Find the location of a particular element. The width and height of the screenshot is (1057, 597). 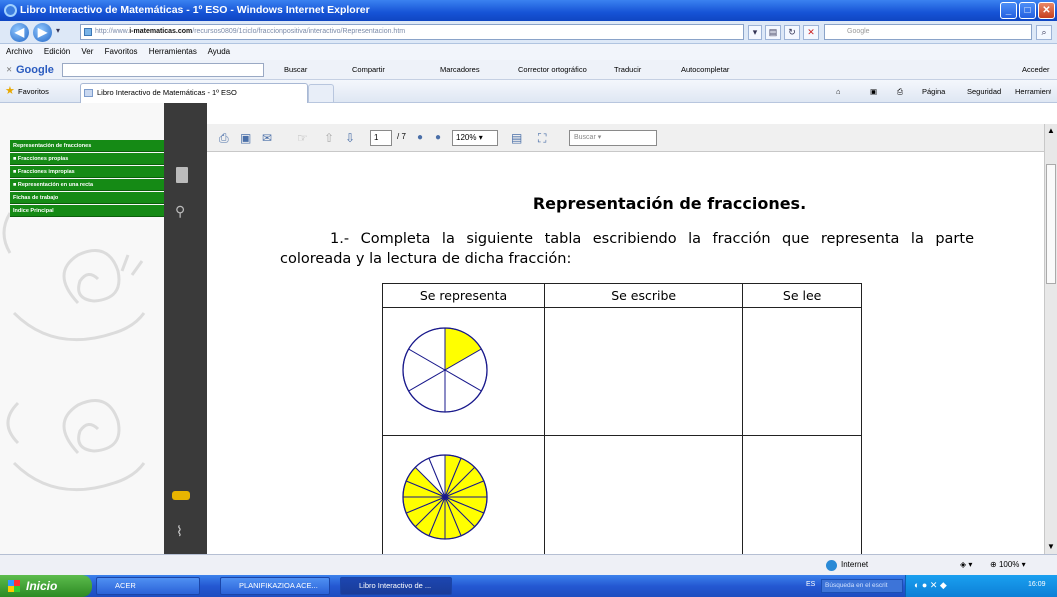

home-icon: ⌂ is located at coordinates (838, 91).